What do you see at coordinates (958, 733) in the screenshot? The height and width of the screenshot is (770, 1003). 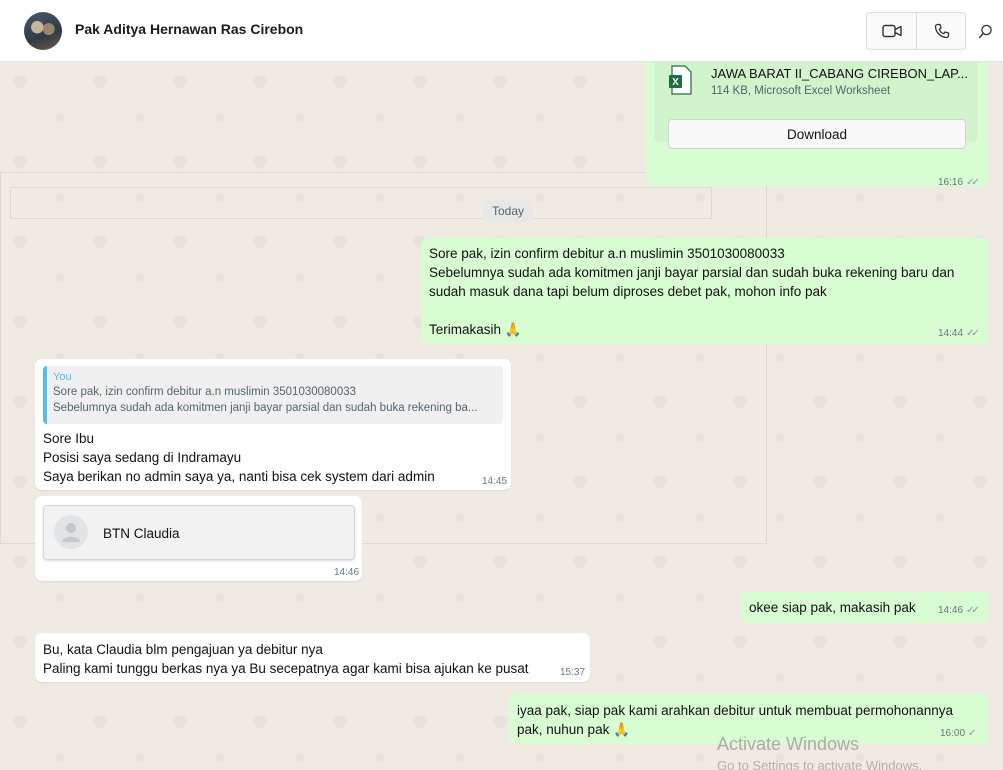 I see `message-time: 16:00 ✓` at bounding box center [958, 733].